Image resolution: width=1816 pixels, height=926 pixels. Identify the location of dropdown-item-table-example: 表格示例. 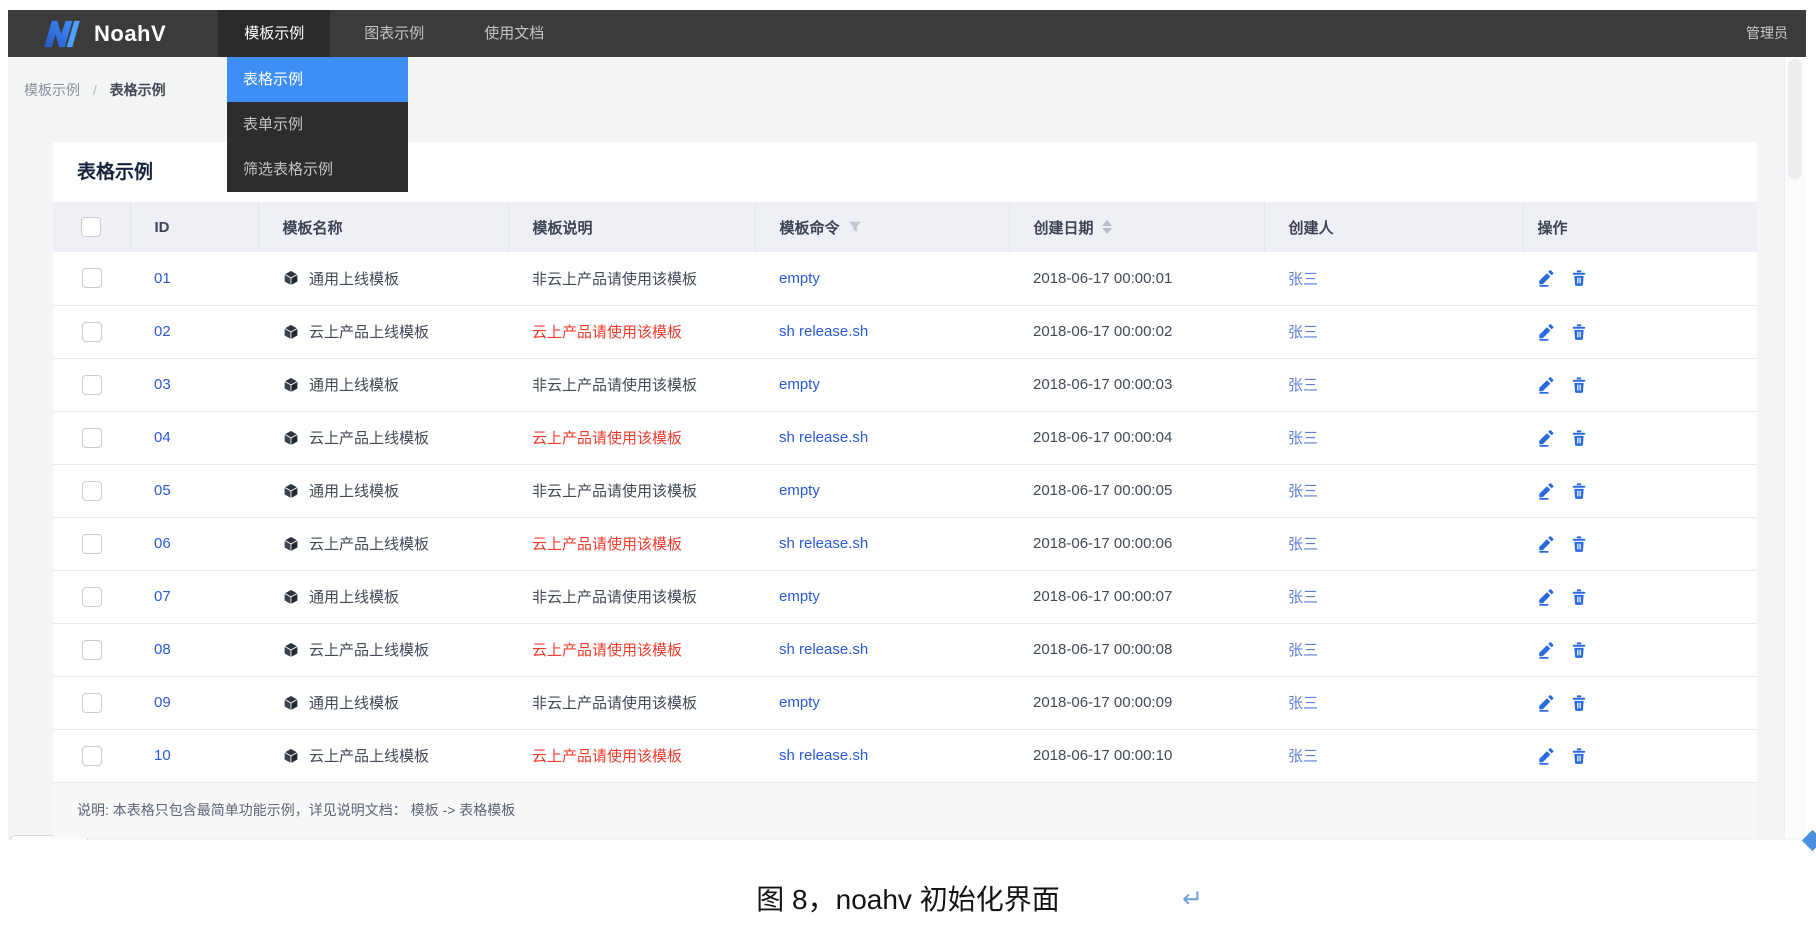
(317, 79).